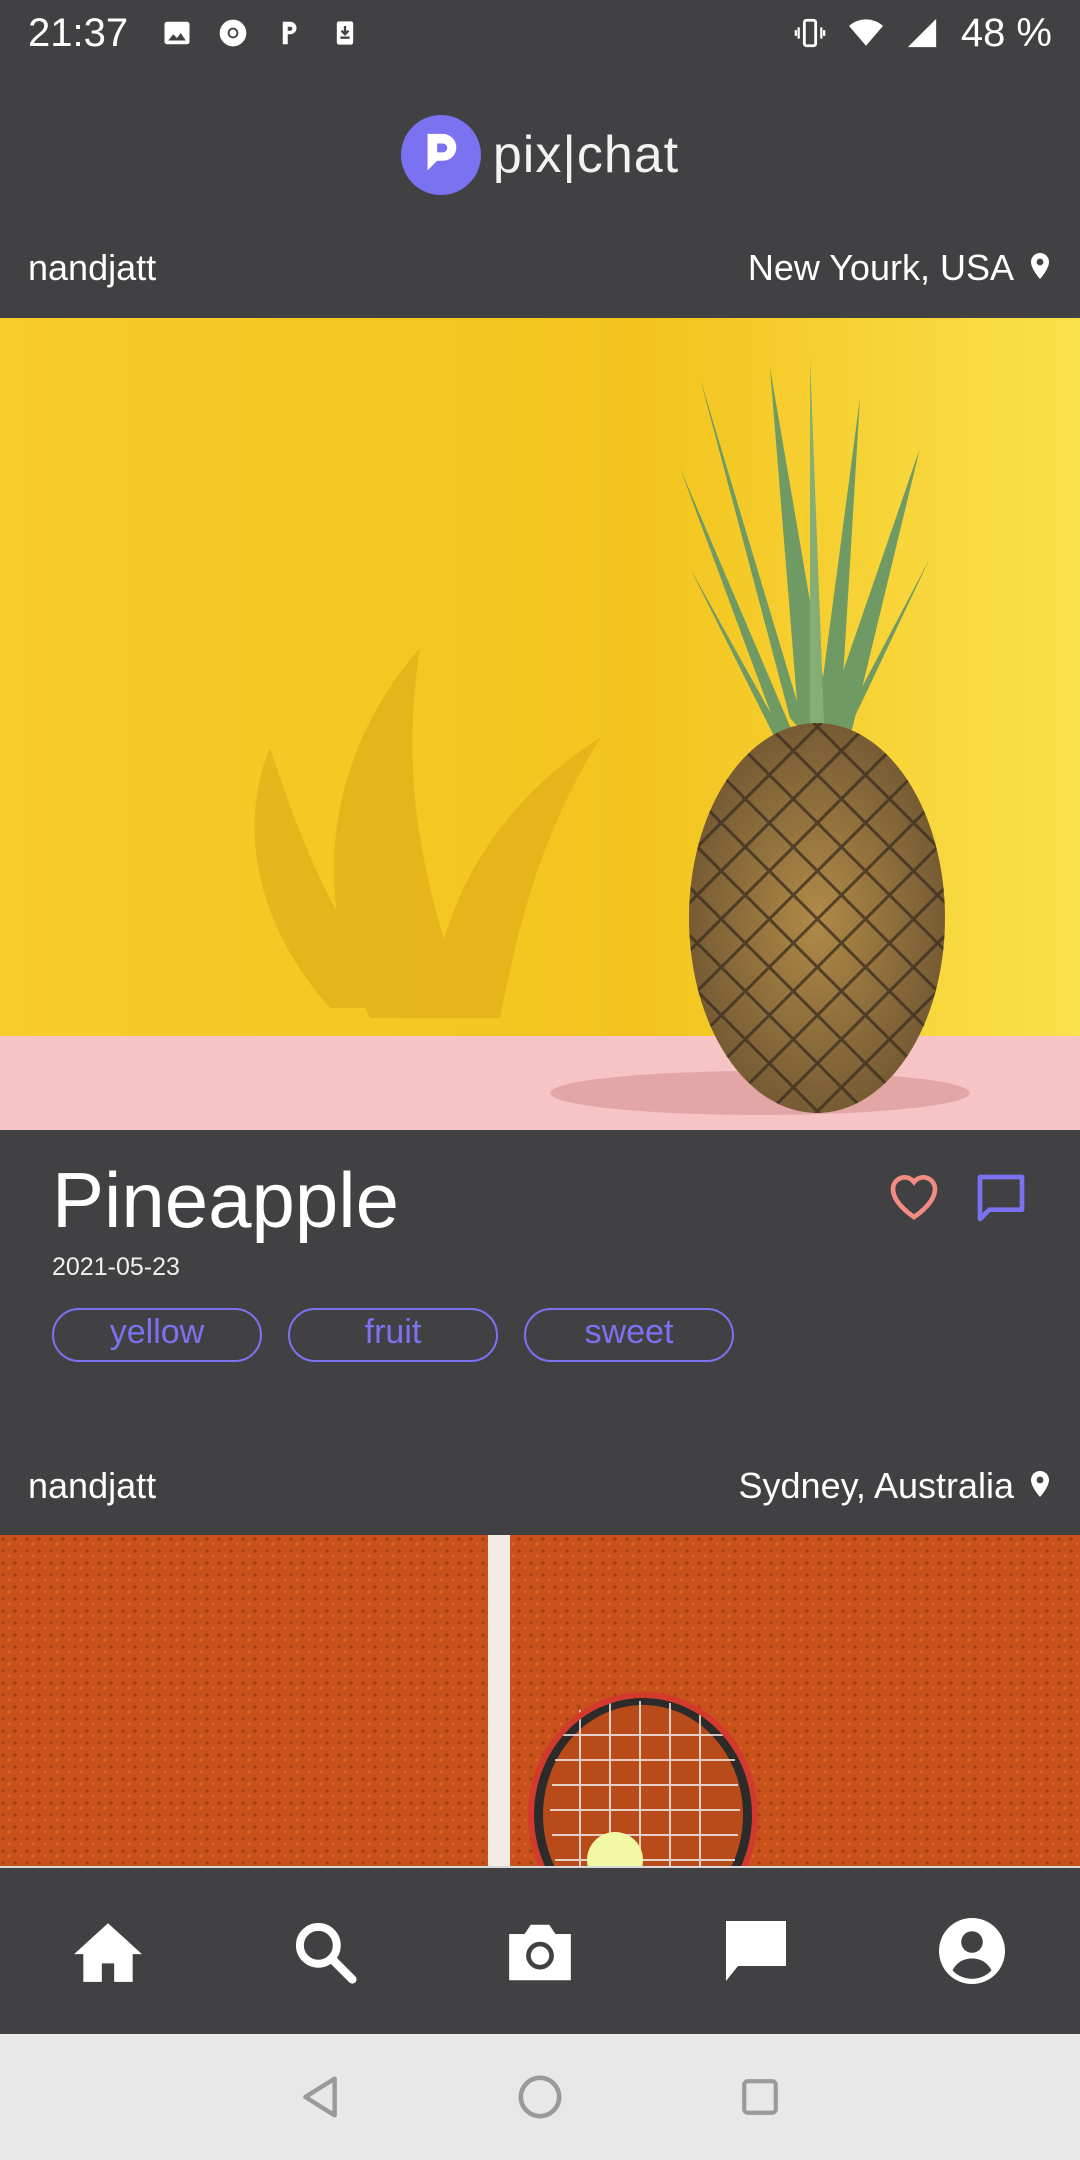 This screenshot has width=1080, height=2160. Describe the element at coordinates (914, 1200) in the screenshot. I see `like-icon` at that location.